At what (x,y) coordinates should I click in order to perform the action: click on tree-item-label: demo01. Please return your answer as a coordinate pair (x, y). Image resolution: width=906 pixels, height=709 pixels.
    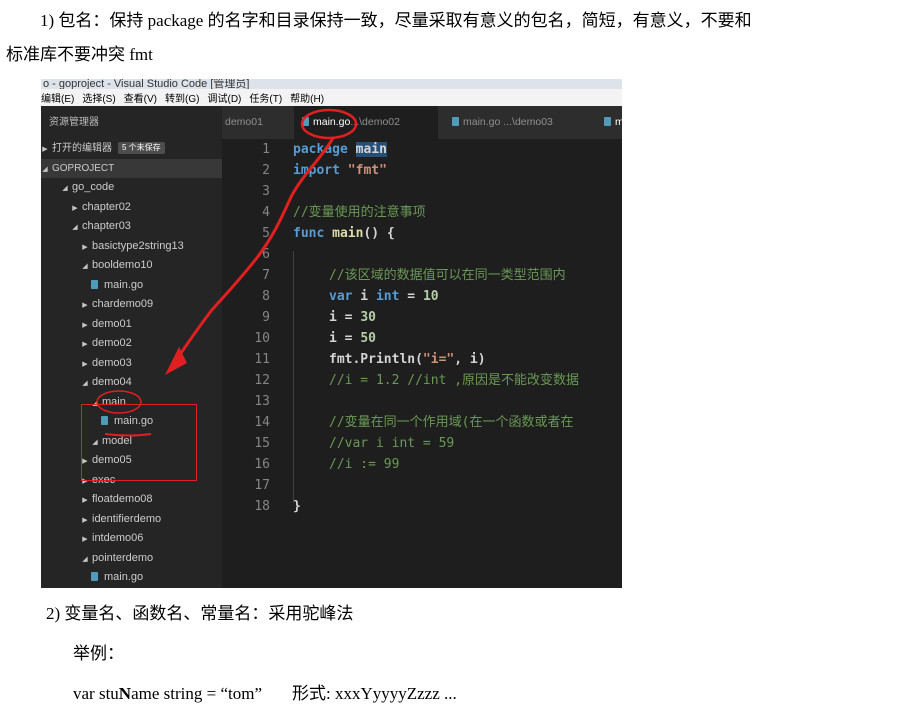
    Looking at the image, I should click on (112, 323).